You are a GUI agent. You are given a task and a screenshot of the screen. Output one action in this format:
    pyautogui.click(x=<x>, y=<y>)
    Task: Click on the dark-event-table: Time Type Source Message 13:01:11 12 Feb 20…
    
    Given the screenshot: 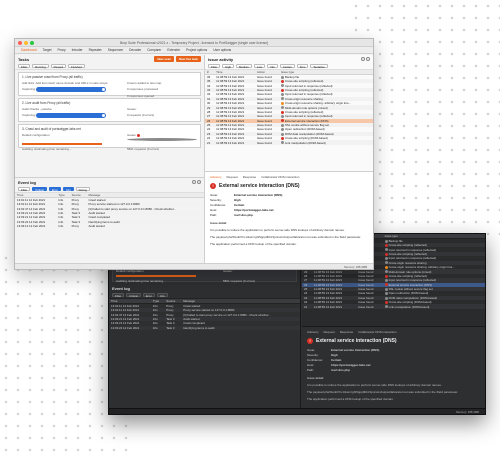 What is the action you would take?
    pyautogui.click(x=204, y=314)
    